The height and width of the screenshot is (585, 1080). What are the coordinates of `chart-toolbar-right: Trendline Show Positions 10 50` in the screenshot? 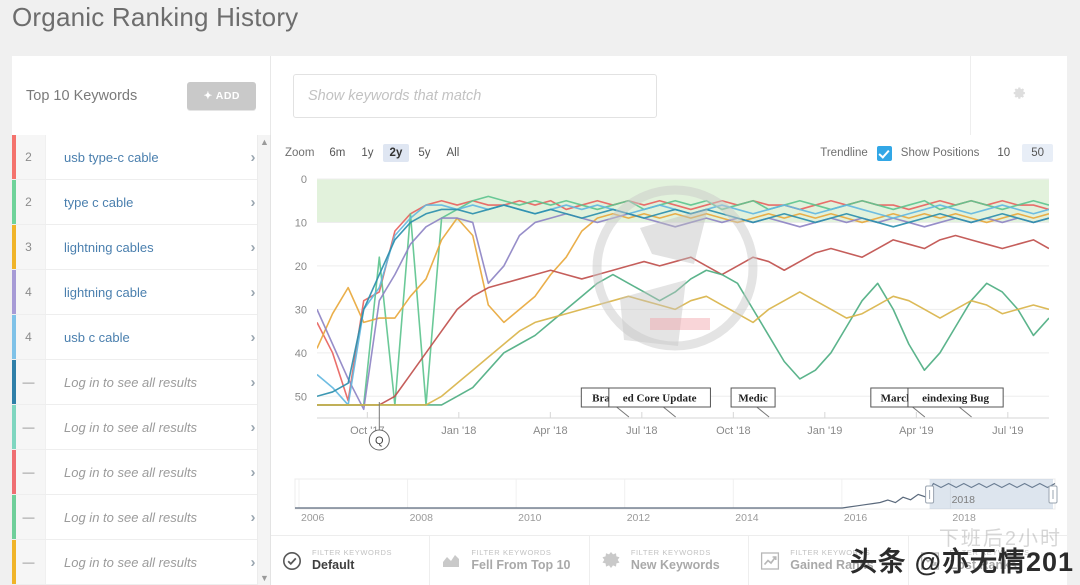 It's located at (936, 153).